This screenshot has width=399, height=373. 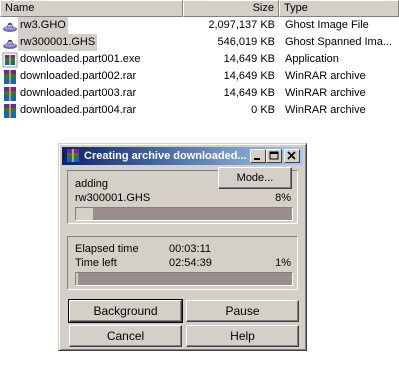 I want to click on maximize-icon, so click(x=274, y=155).